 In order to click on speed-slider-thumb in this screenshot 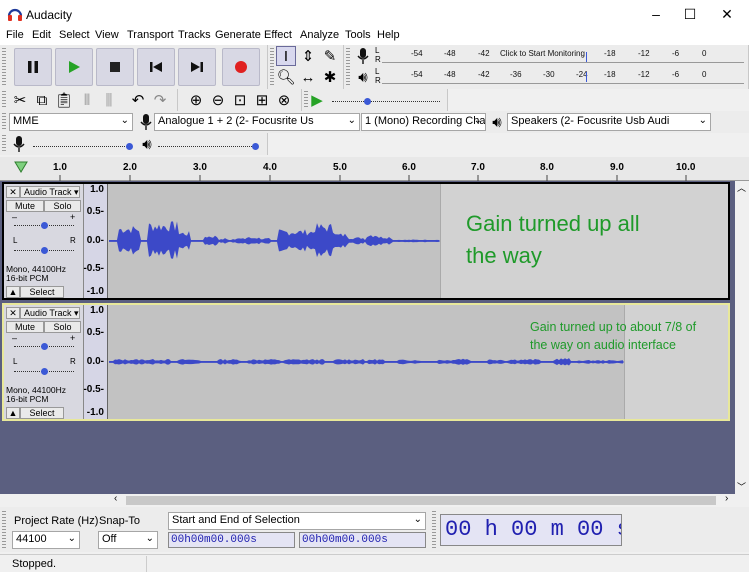, I will do `click(367, 101)`.